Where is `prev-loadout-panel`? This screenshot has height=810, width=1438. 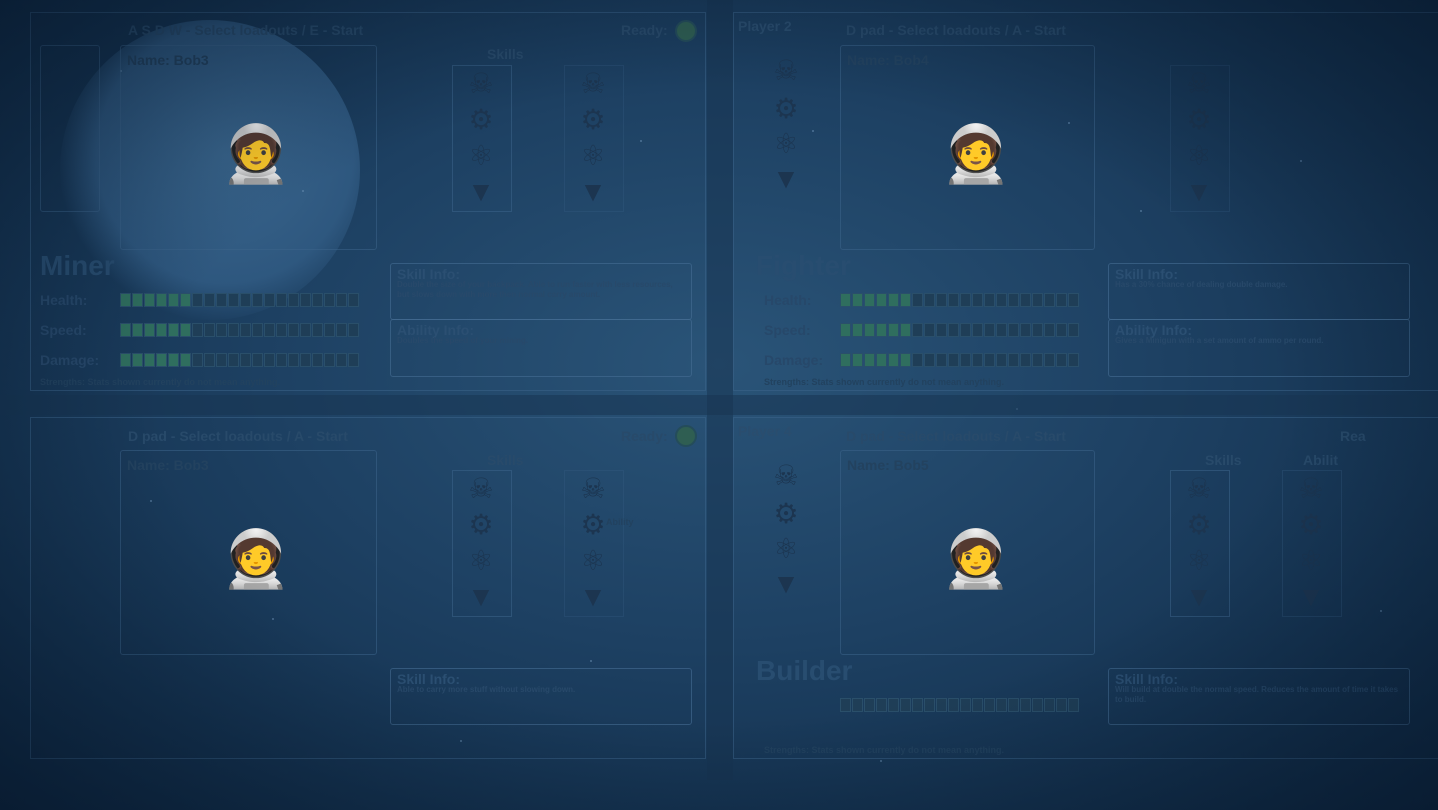 prev-loadout-panel is located at coordinates (70, 128).